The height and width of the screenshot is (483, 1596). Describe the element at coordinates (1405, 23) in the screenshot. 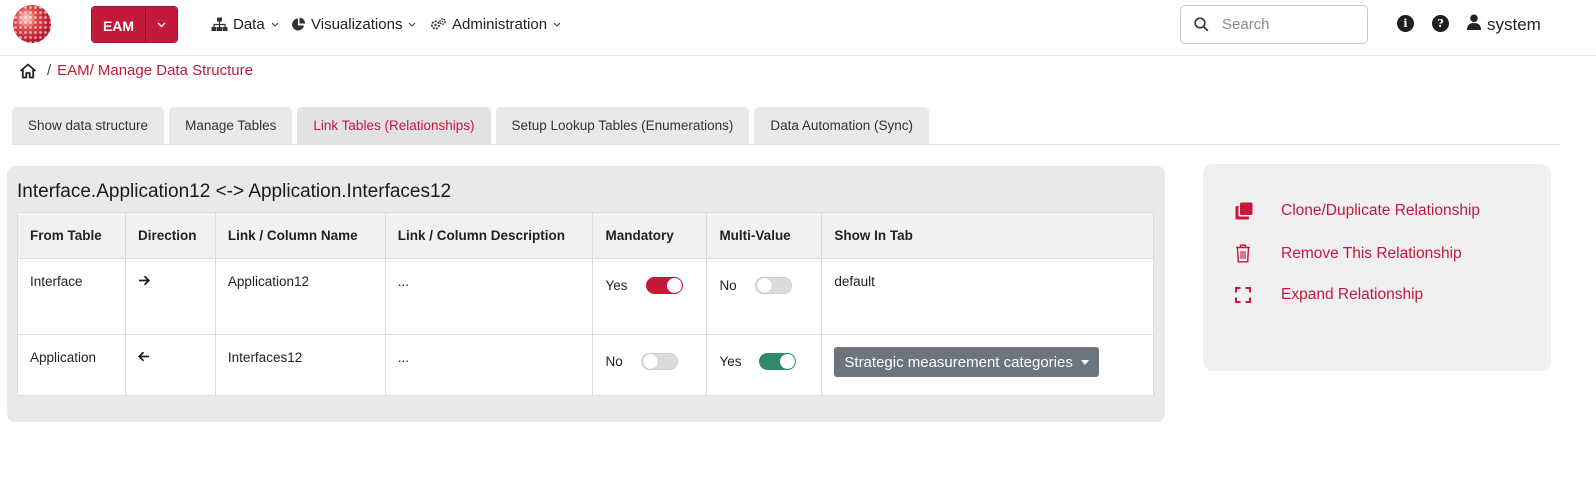

I see `info-icon: i` at that location.